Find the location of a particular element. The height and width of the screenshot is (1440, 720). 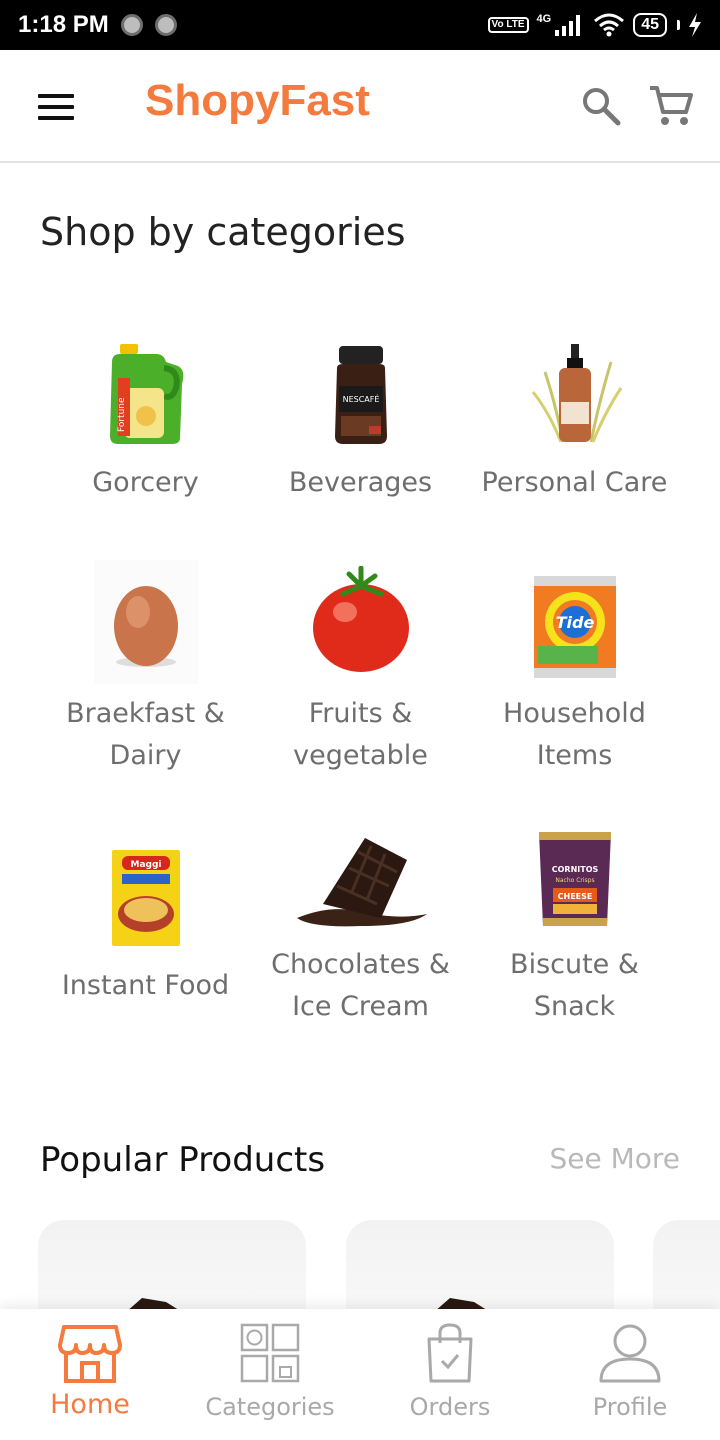

category-label: Dairy is located at coordinates (145, 755).